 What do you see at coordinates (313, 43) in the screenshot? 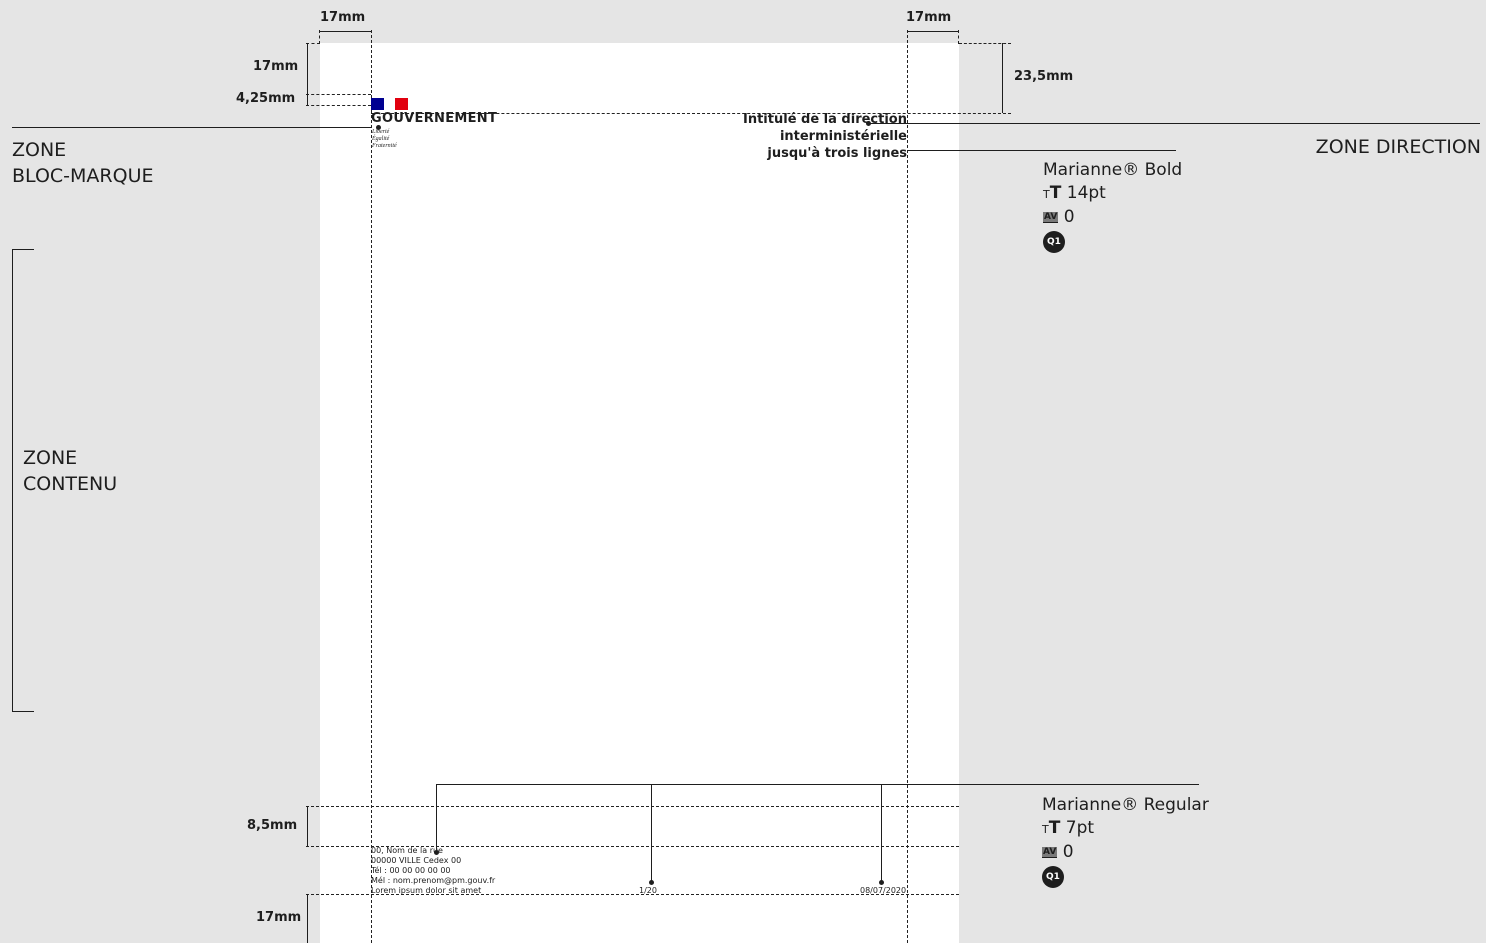
I see `top-margin-guide` at bounding box center [313, 43].